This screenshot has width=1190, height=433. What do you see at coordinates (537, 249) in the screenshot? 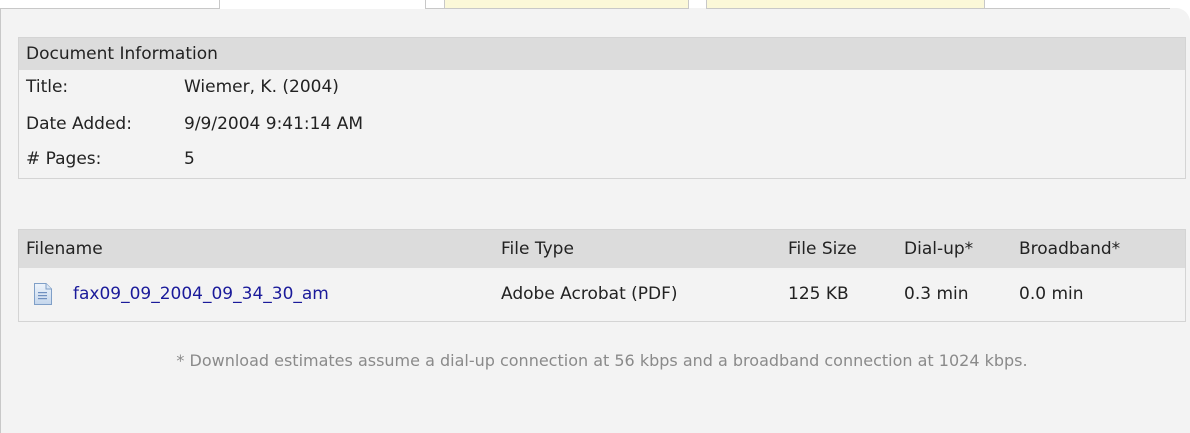
I see `column-header-file-type: File Type` at bounding box center [537, 249].